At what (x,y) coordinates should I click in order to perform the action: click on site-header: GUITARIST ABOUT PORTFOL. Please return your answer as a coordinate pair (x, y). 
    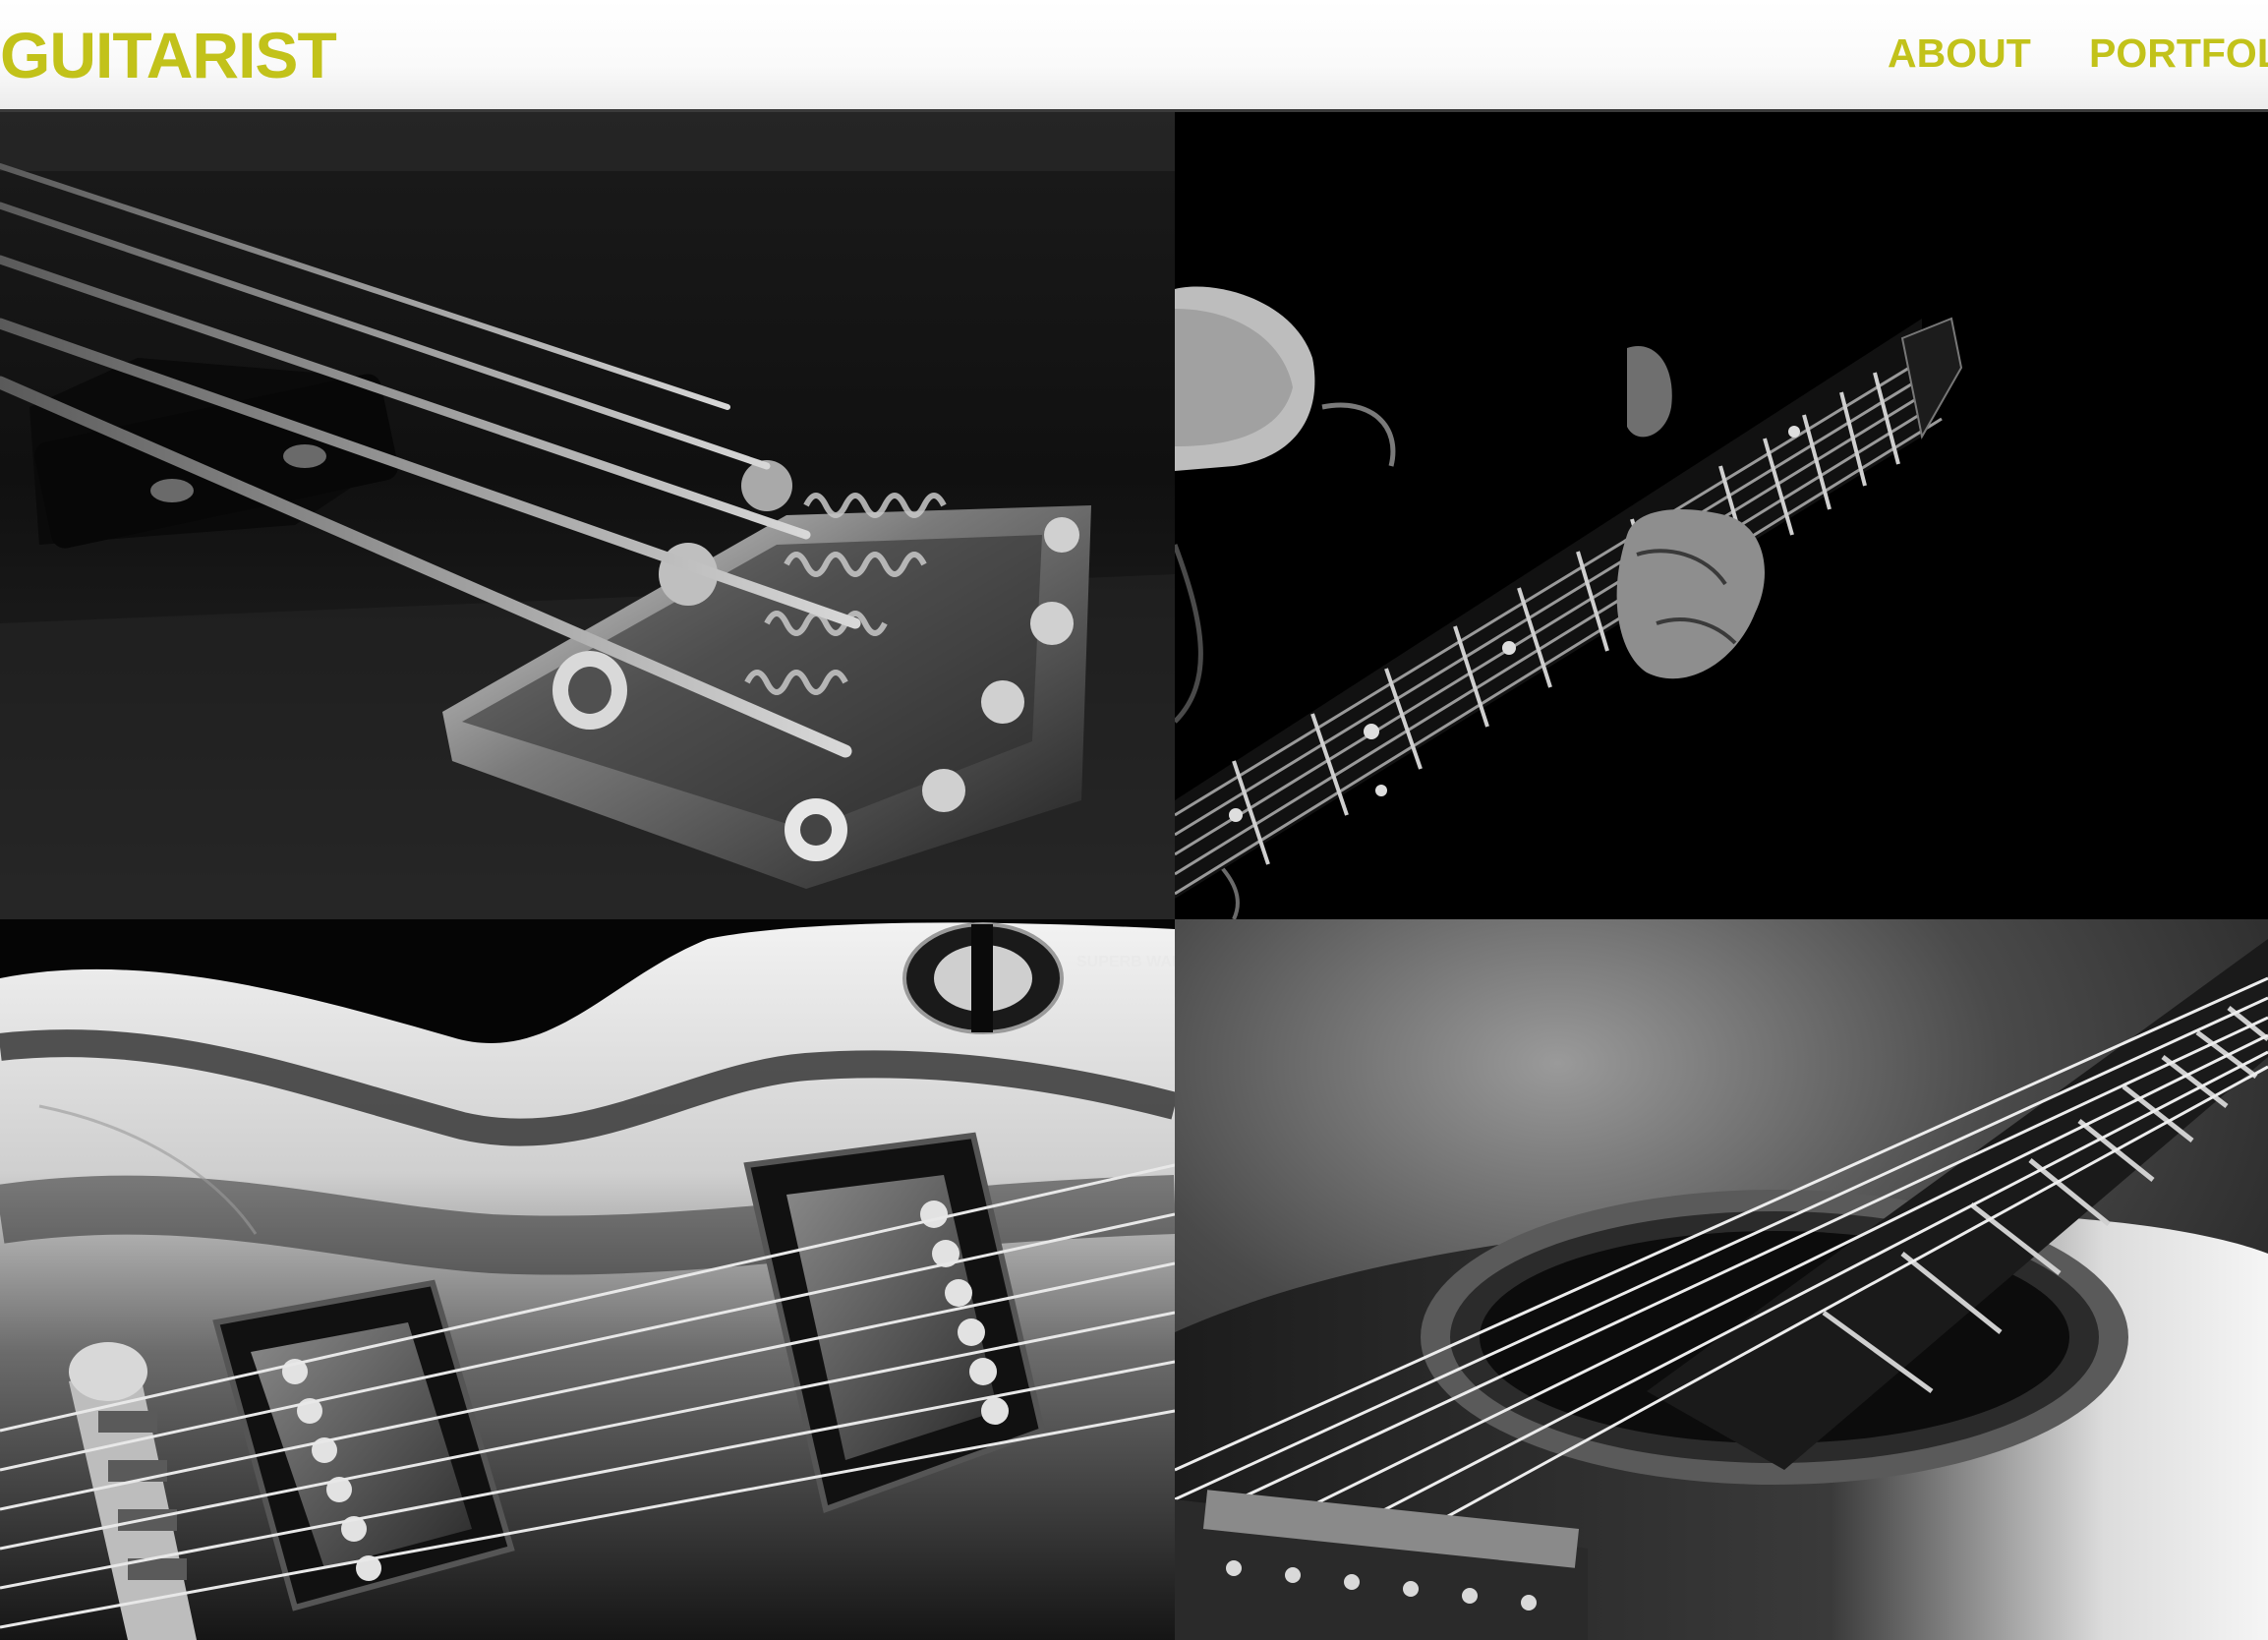
    Looking at the image, I should click on (1134, 56).